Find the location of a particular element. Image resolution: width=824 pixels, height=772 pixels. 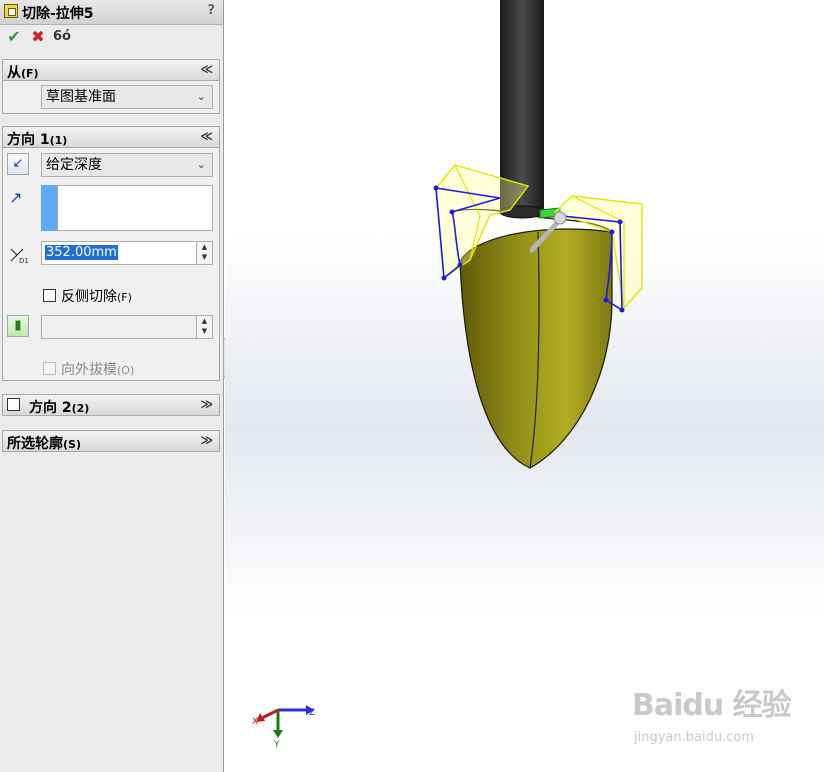

draft-outward-label: 向外拔模 is located at coordinates (89, 370).